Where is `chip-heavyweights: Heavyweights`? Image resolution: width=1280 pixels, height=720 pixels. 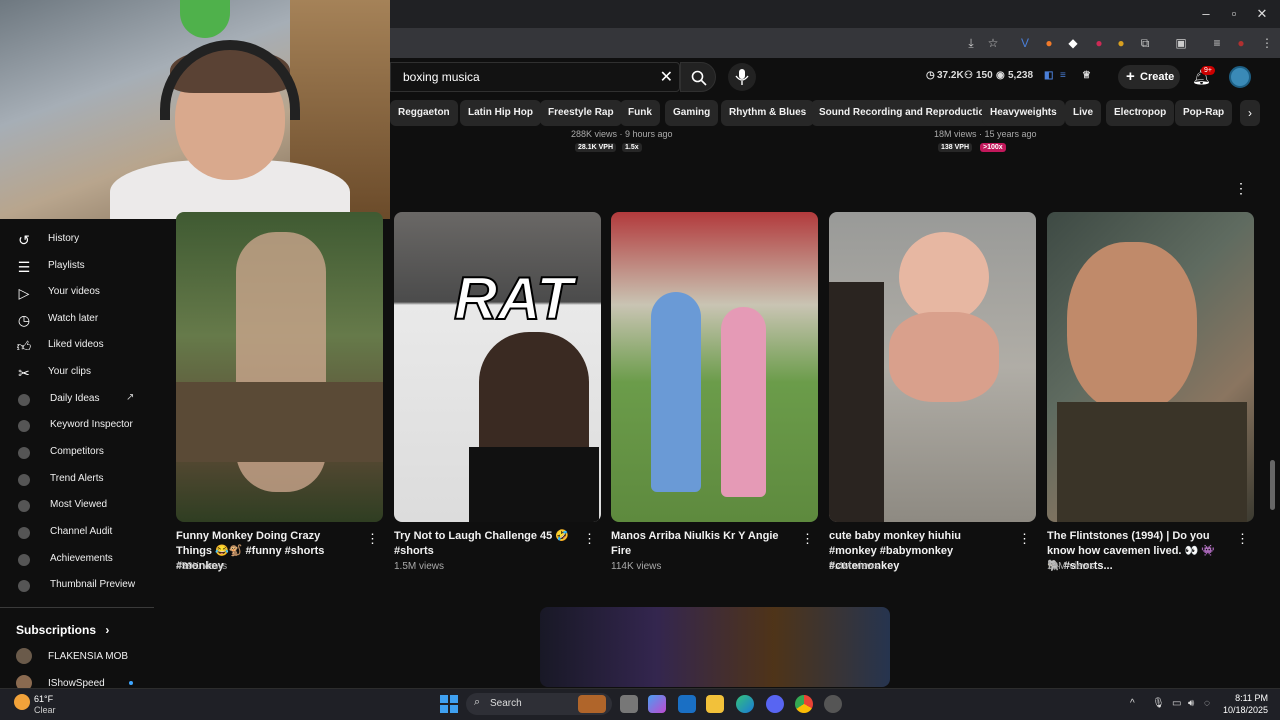 chip-heavyweights: Heavyweights is located at coordinates (1023, 113).